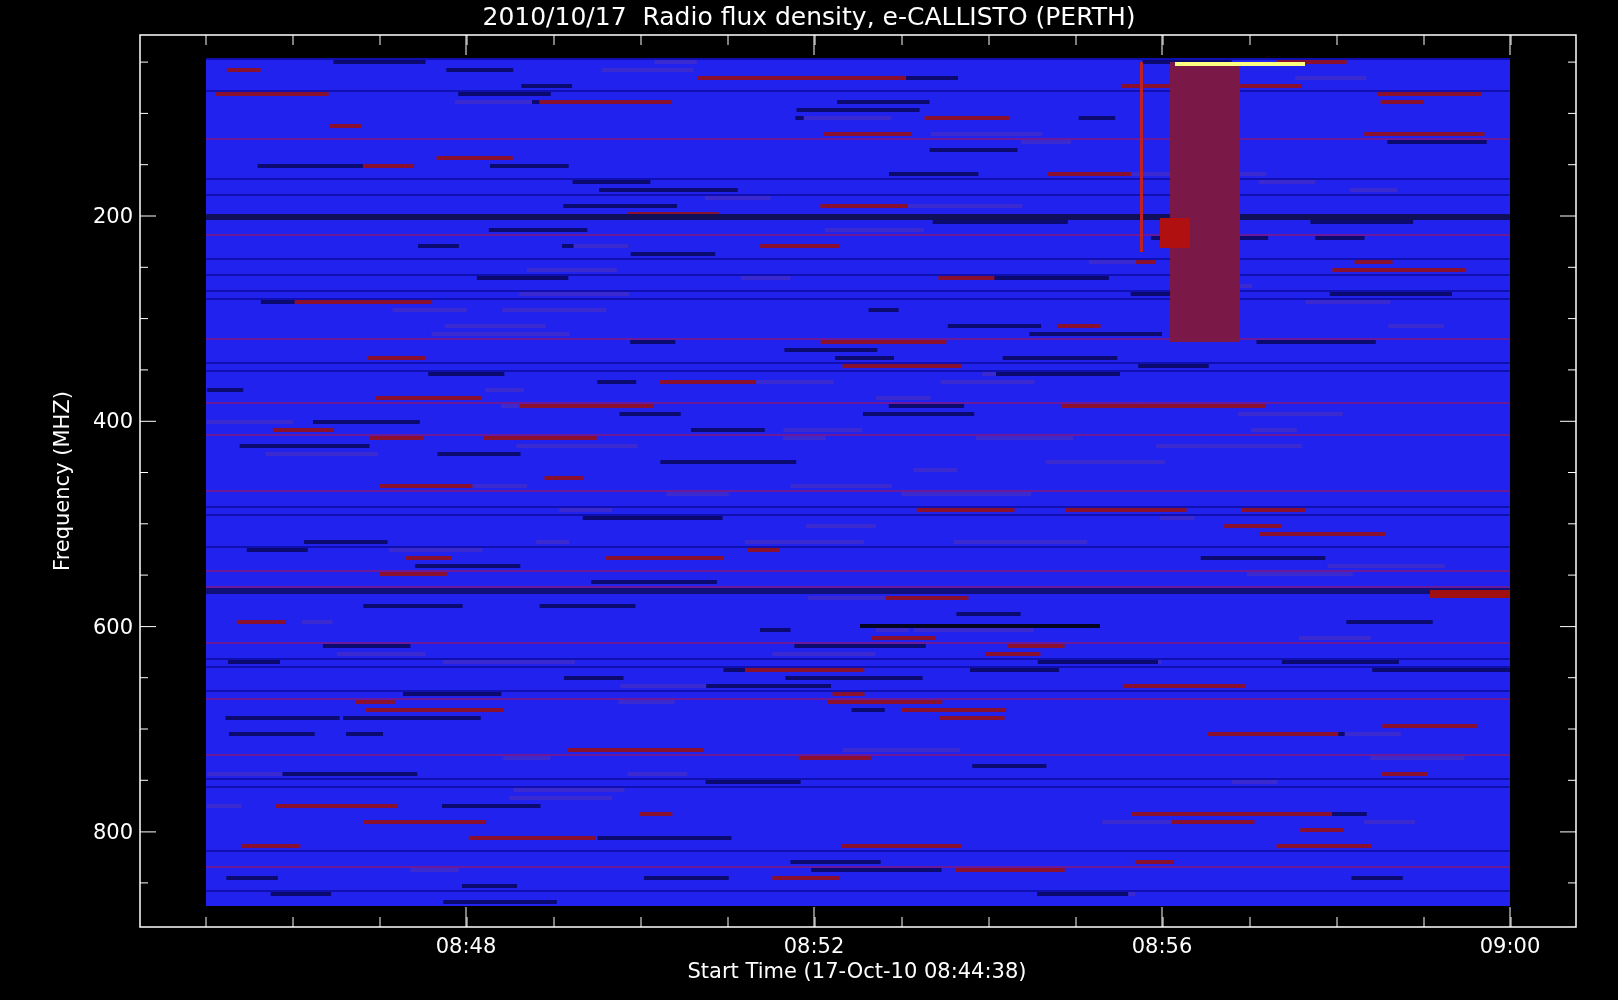 This screenshot has width=1618, height=1000. Describe the element at coordinates (112, 831) in the screenshot. I see `y-tick-label: 800` at that location.